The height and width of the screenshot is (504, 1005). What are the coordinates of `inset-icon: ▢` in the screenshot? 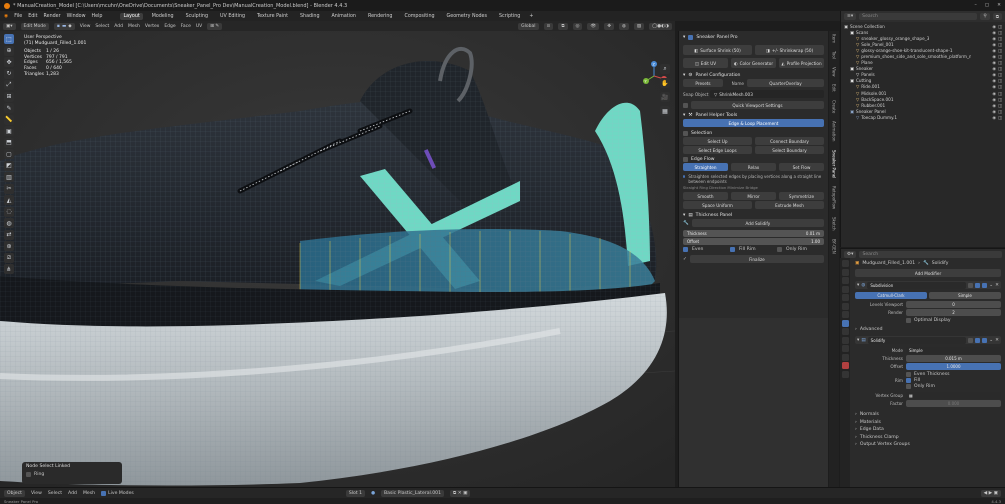 It's located at (9, 154).